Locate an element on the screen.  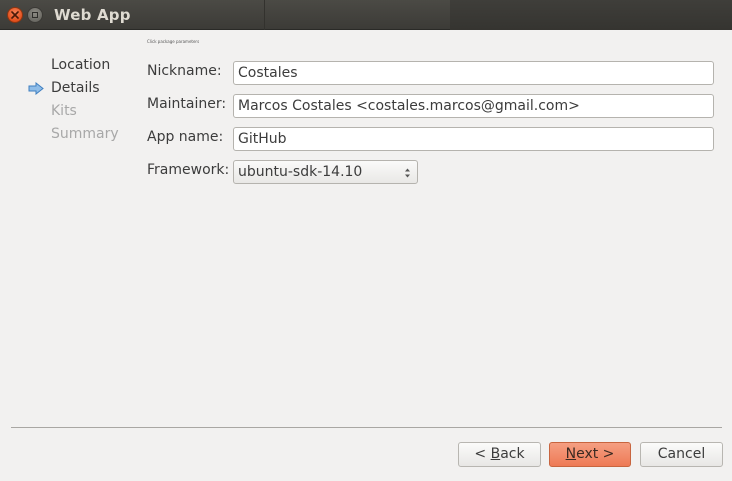
nickname-row: Nickname: is located at coordinates (430, 73).